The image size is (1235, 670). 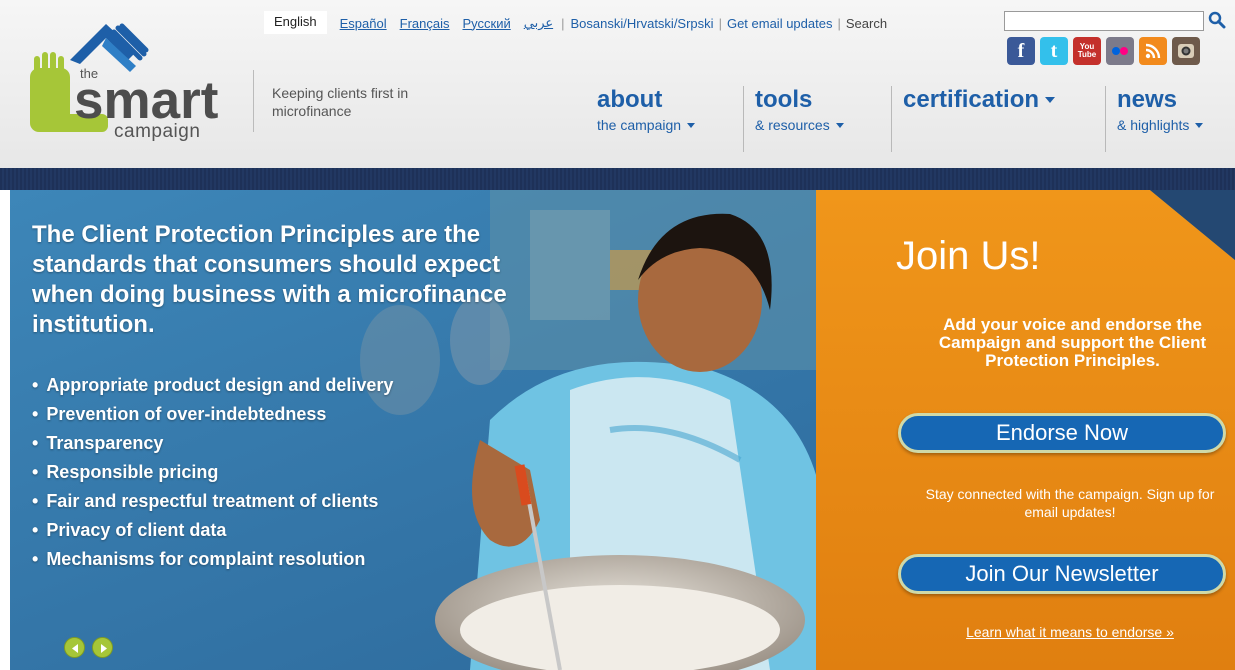 What do you see at coordinates (1186, 51) in the screenshot?
I see `instagram-icon` at bounding box center [1186, 51].